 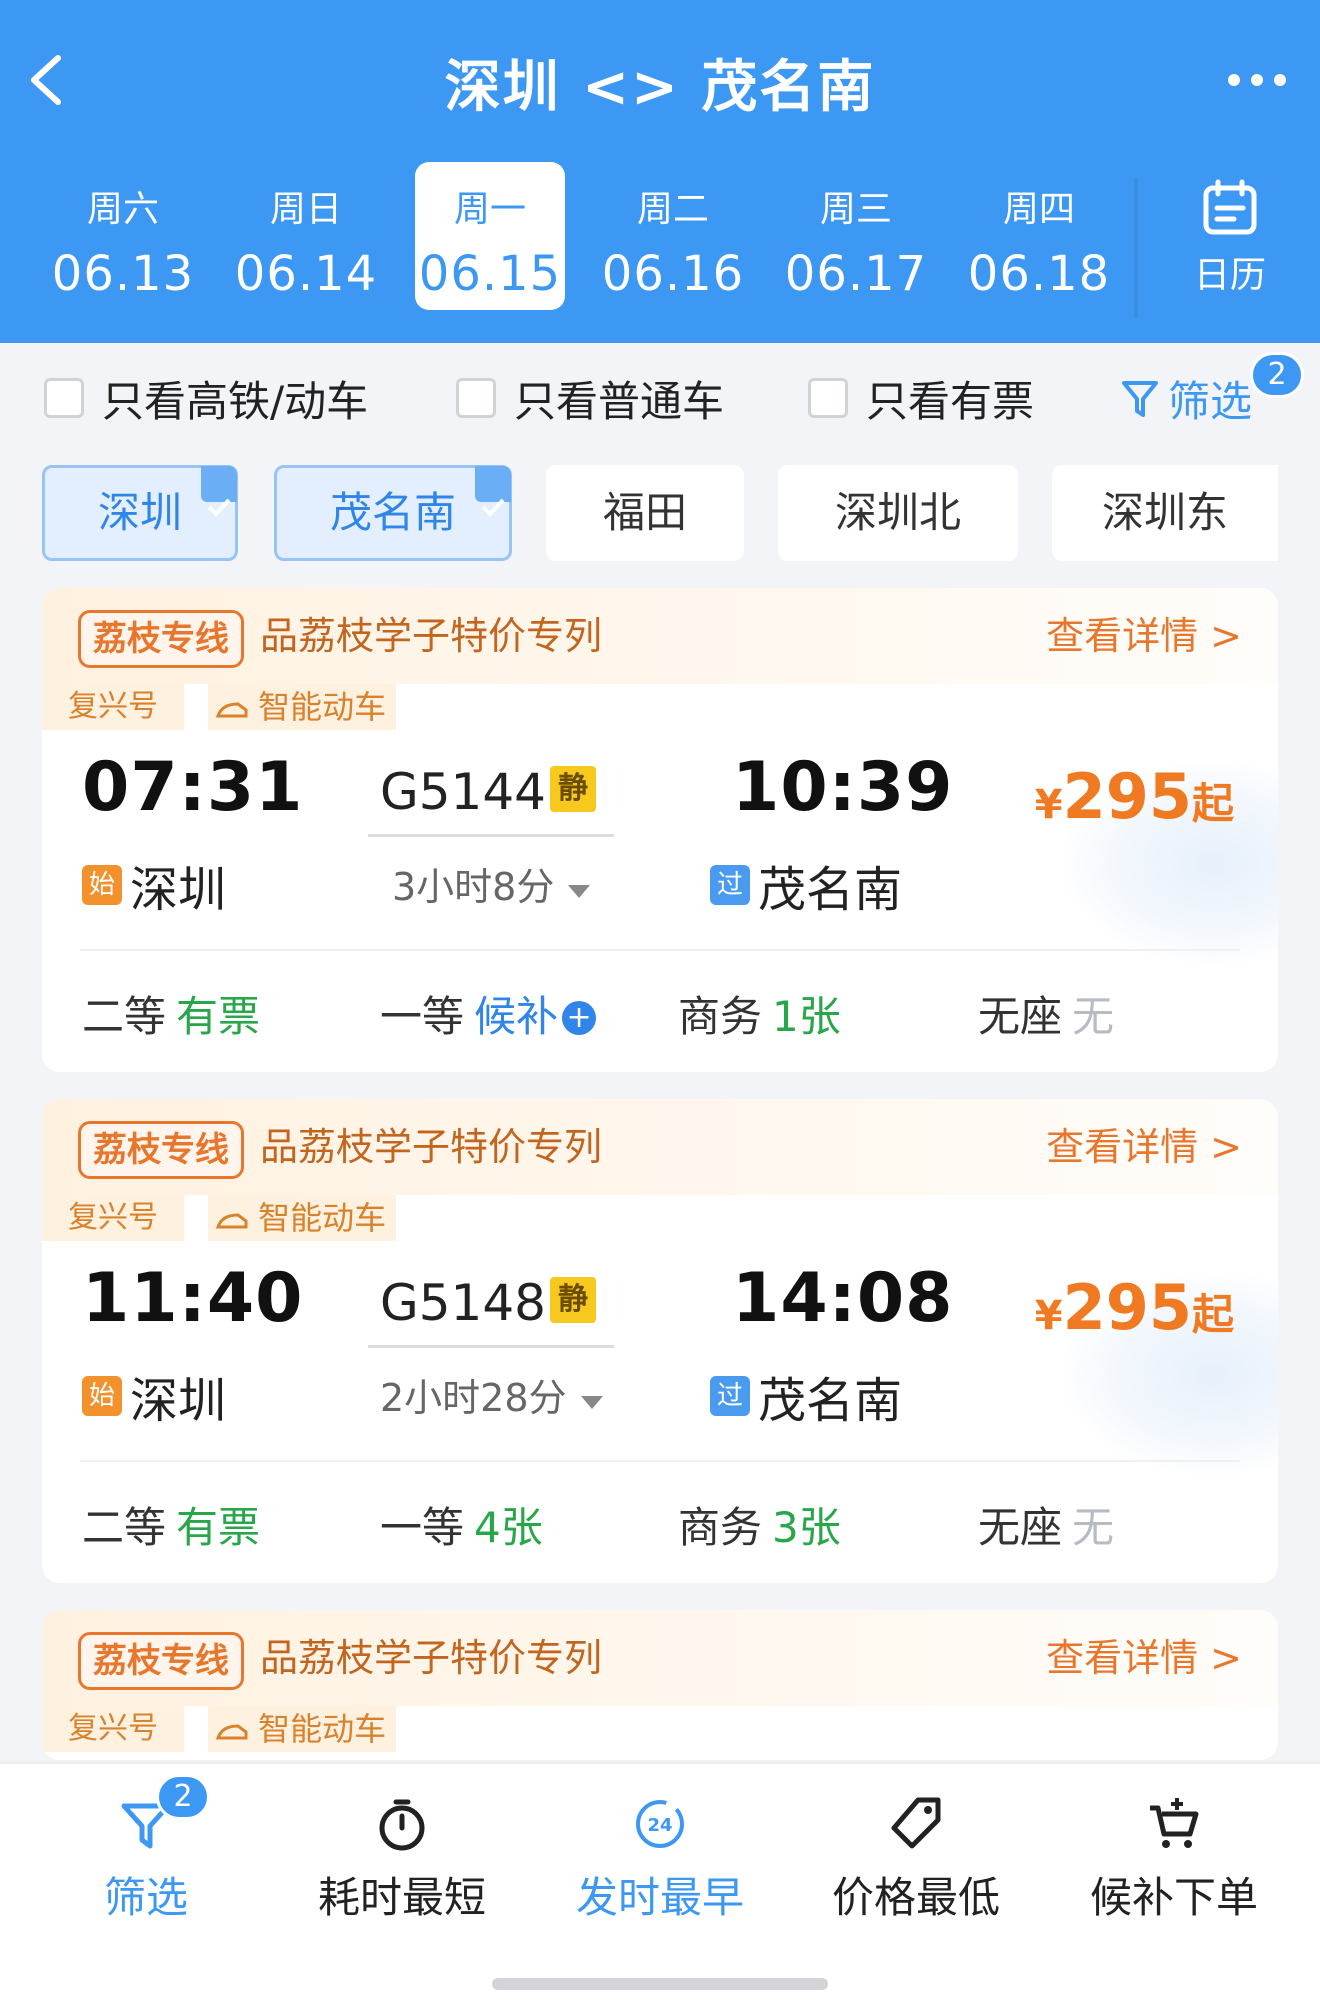 I want to click on date-value: 06.15, so click(x=490, y=274).